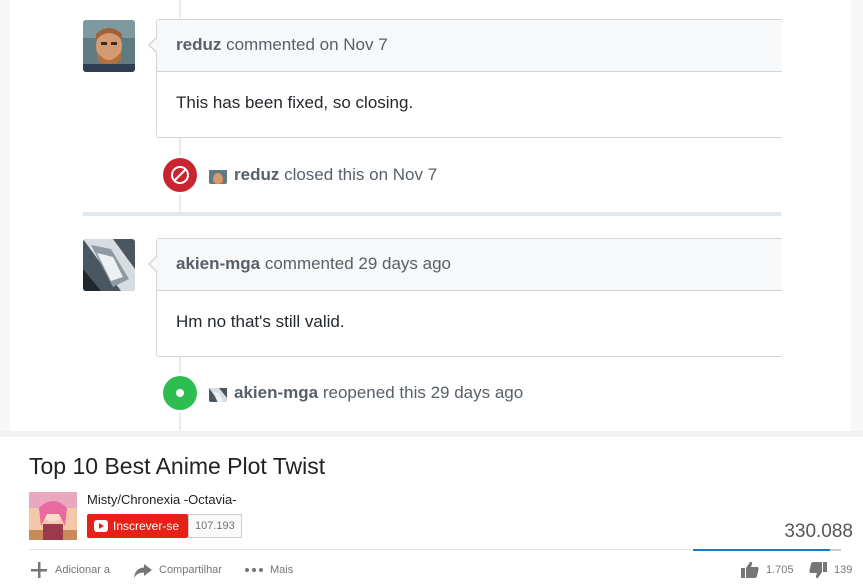 The image size is (863, 584). Describe the element at coordinates (360, 549) in the screenshot. I see `actions-separator` at that location.